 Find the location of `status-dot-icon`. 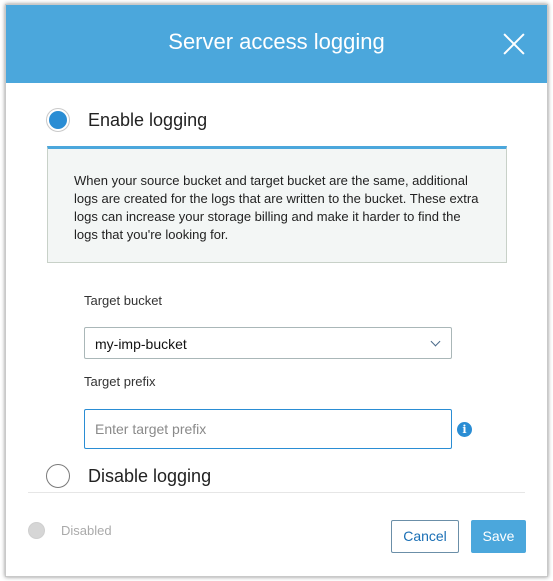

status-dot-icon is located at coordinates (36, 530).